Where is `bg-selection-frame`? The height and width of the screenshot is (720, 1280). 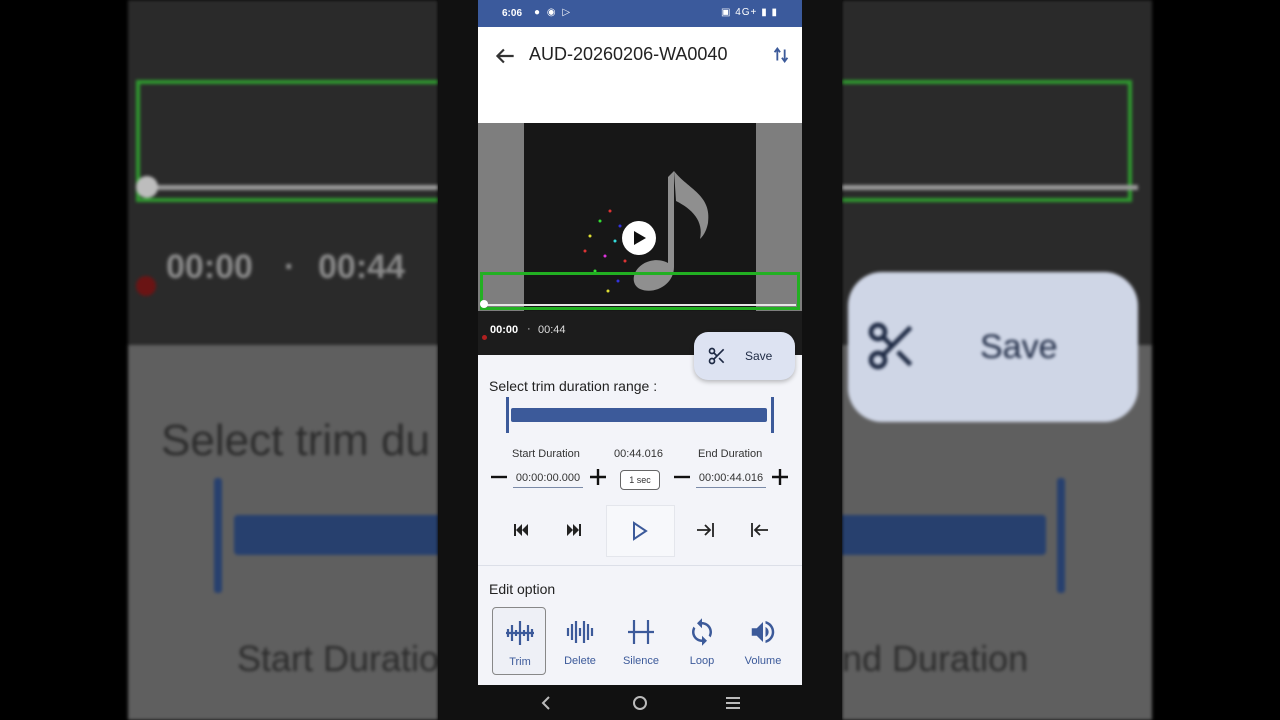
bg-selection-frame is located at coordinates (287, 141).